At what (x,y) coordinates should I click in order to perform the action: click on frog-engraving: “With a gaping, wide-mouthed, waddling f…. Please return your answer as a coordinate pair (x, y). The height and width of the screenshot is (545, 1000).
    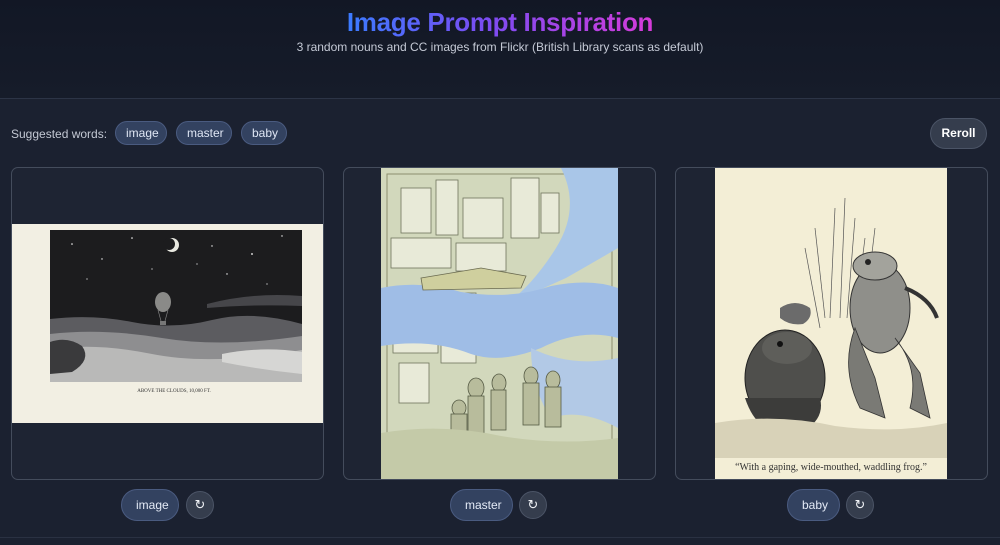
    Looking at the image, I should click on (831, 323).